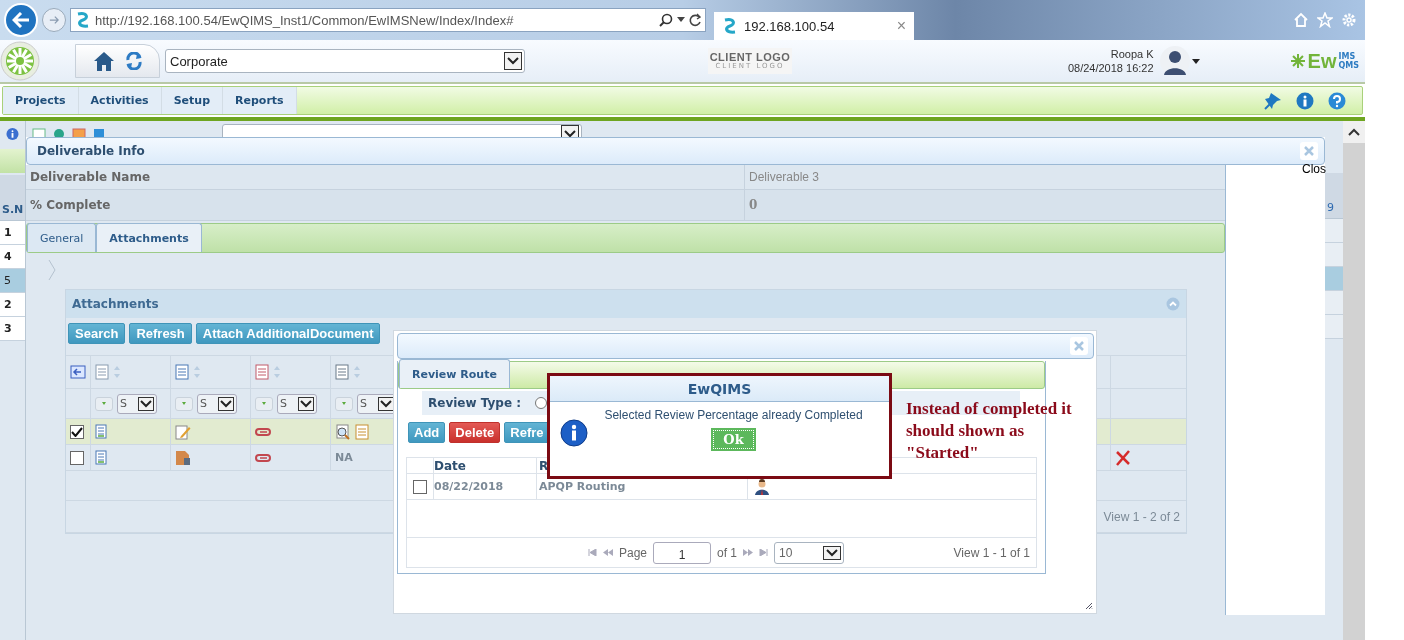  I want to click on tab: Attachments, so click(149, 237).